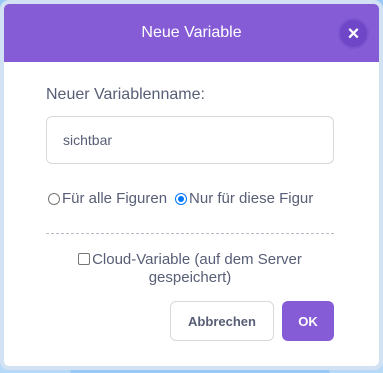 The width and height of the screenshot is (383, 373). I want to click on radio-all-sprites, so click(54, 198).